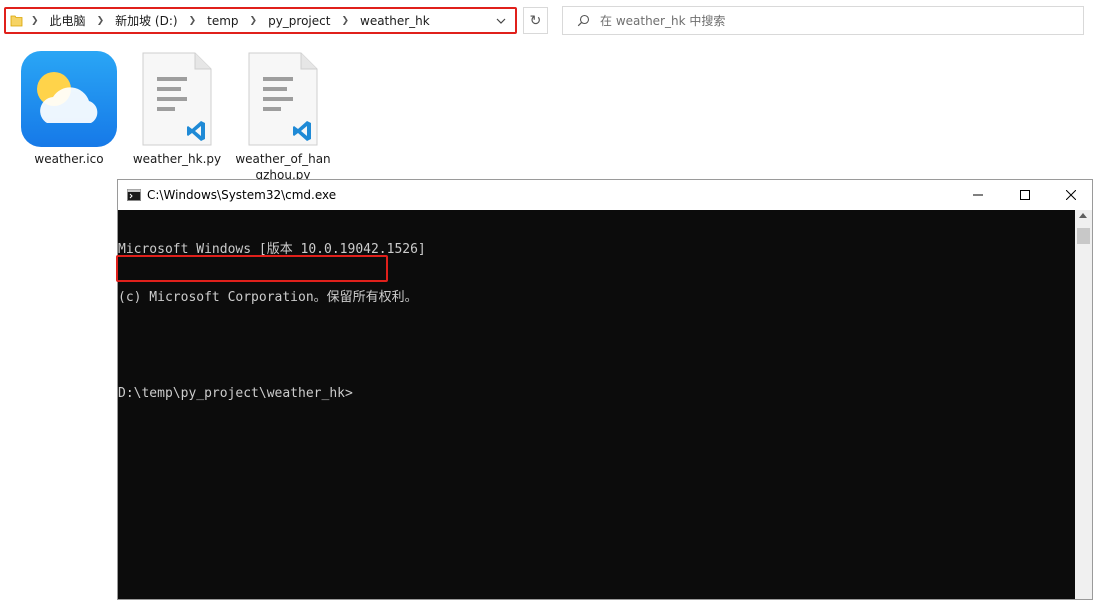 The image size is (1093, 600). Describe the element at coordinates (501, 21) in the screenshot. I see `chevron-down-icon` at that location.